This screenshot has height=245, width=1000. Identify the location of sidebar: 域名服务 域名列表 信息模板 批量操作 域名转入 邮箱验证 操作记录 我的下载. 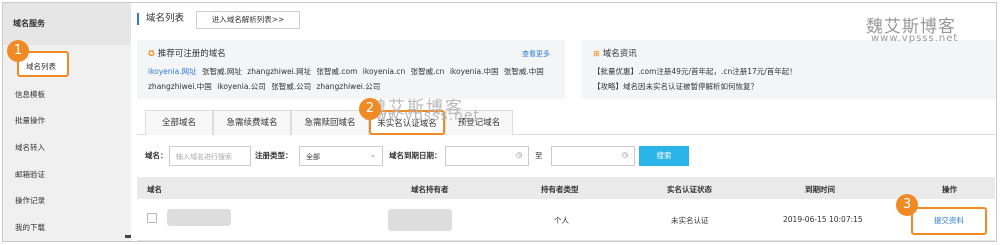
(67, 122).